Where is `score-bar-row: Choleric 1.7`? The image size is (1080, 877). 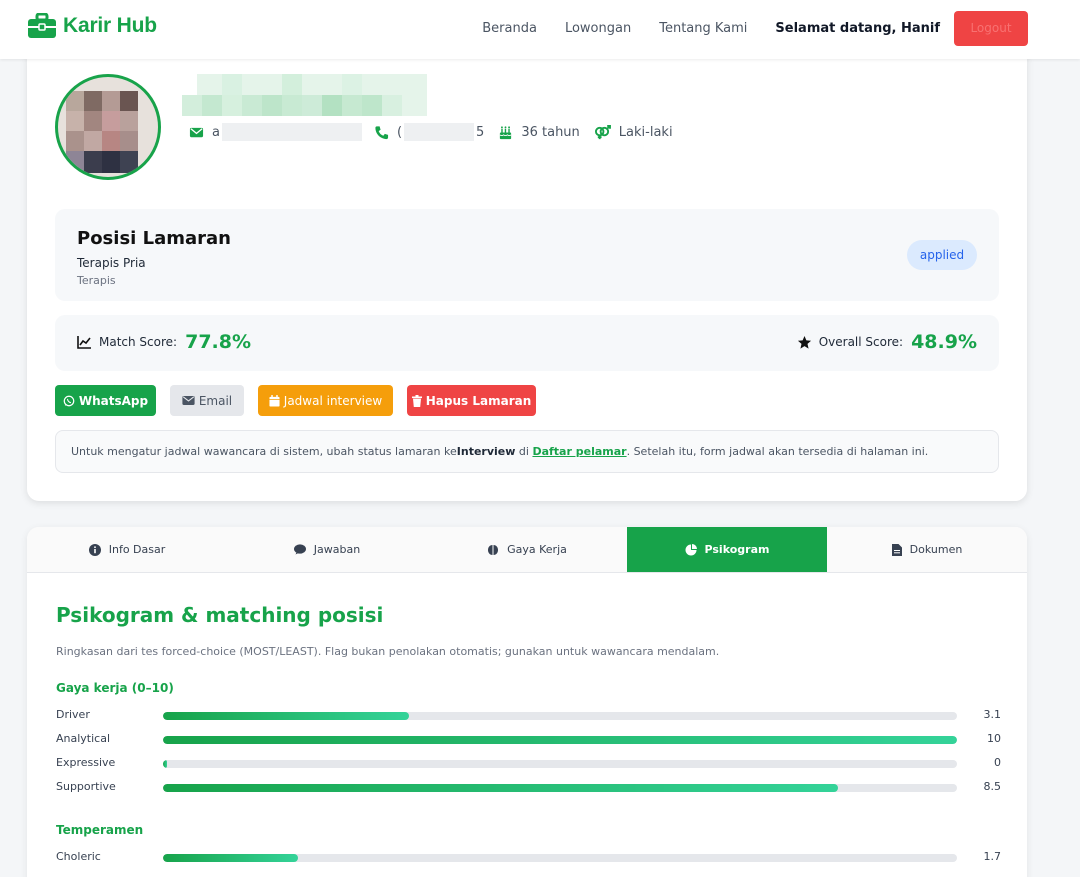 score-bar-row: Choleric 1.7 is located at coordinates (528, 858).